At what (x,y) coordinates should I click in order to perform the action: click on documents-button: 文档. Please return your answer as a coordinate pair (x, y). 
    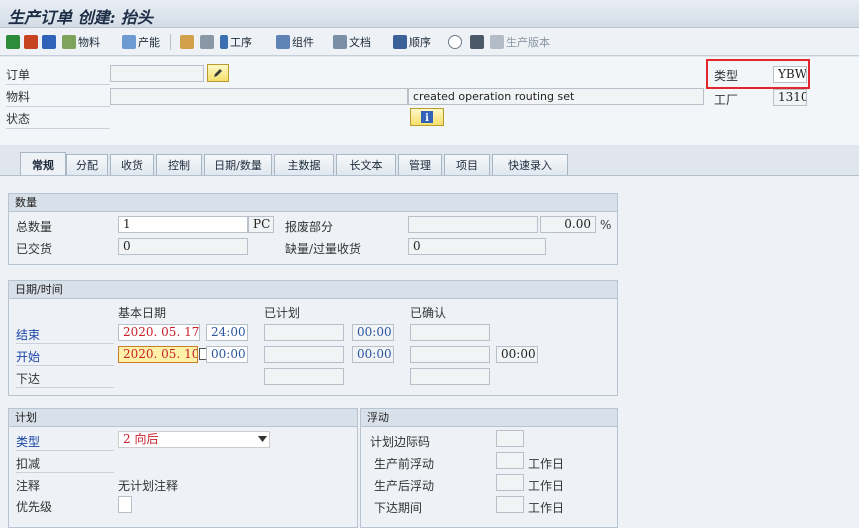
    Looking at the image, I should click on (352, 42).